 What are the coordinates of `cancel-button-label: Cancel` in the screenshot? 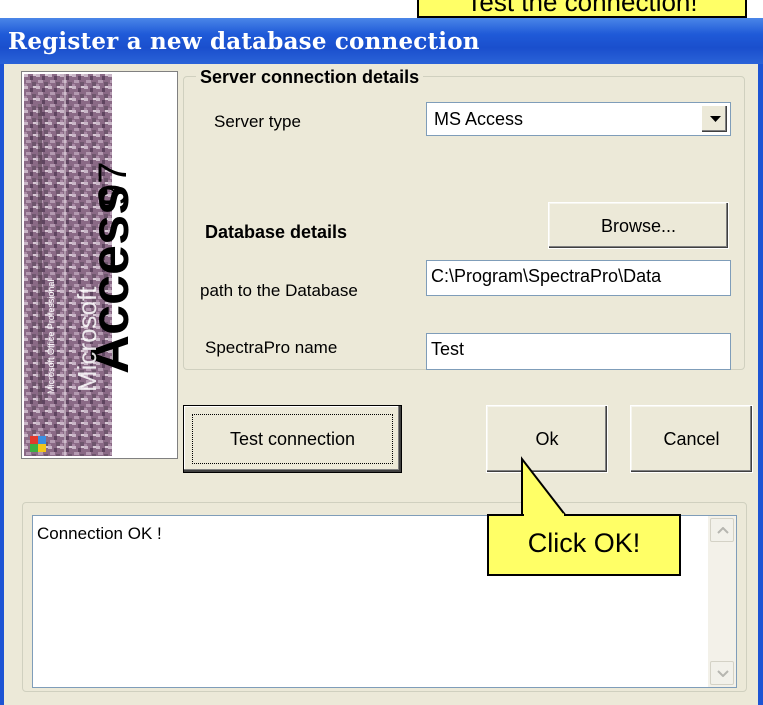 It's located at (691, 439).